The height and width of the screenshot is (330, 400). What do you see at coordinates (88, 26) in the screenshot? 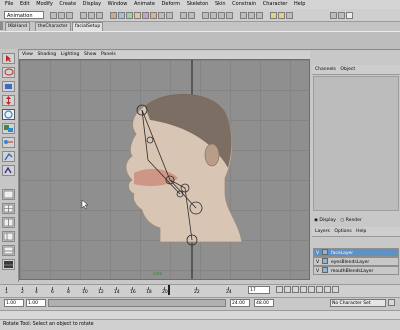
I see `shelf-tab-facialsetup: facialSetup` at bounding box center [88, 26].